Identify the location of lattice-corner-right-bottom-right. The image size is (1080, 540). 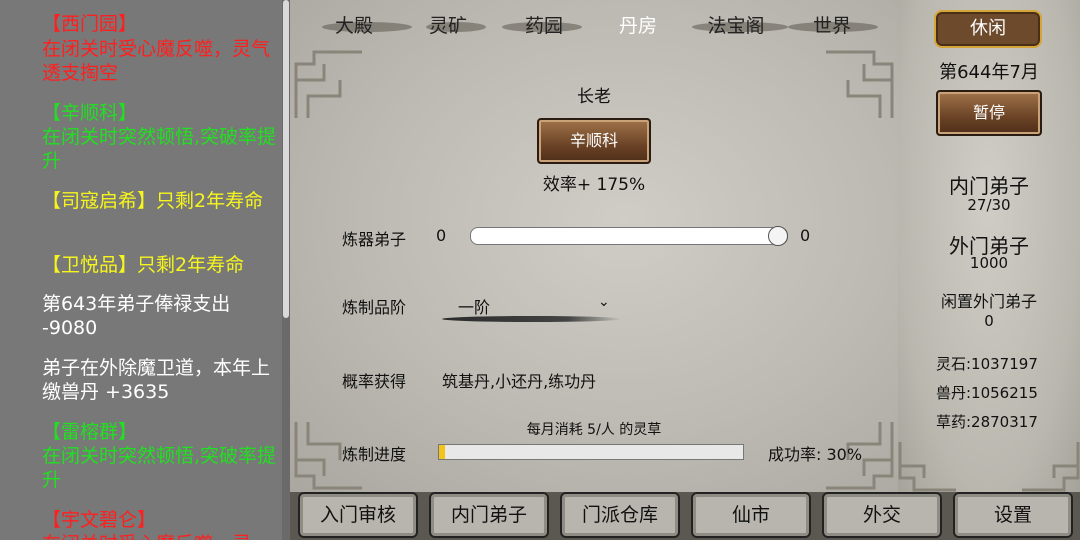
(1050, 466).